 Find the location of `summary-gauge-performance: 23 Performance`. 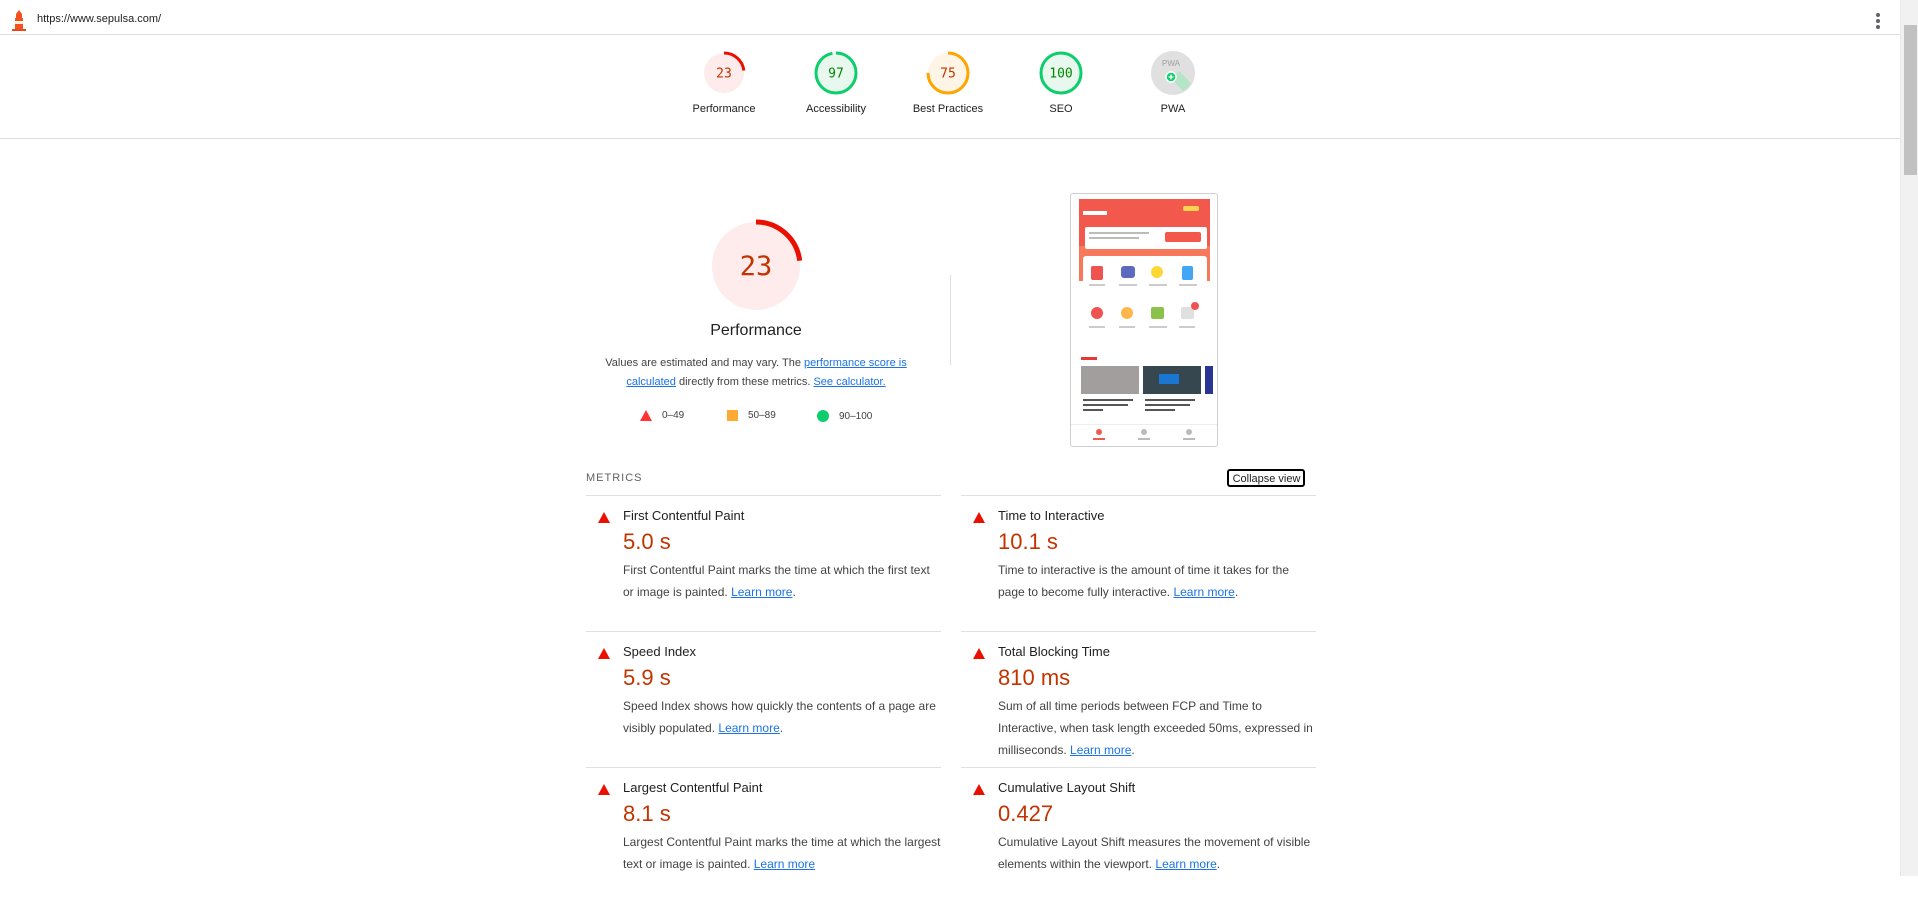

summary-gauge-performance: 23 Performance is located at coordinates (724, 82).